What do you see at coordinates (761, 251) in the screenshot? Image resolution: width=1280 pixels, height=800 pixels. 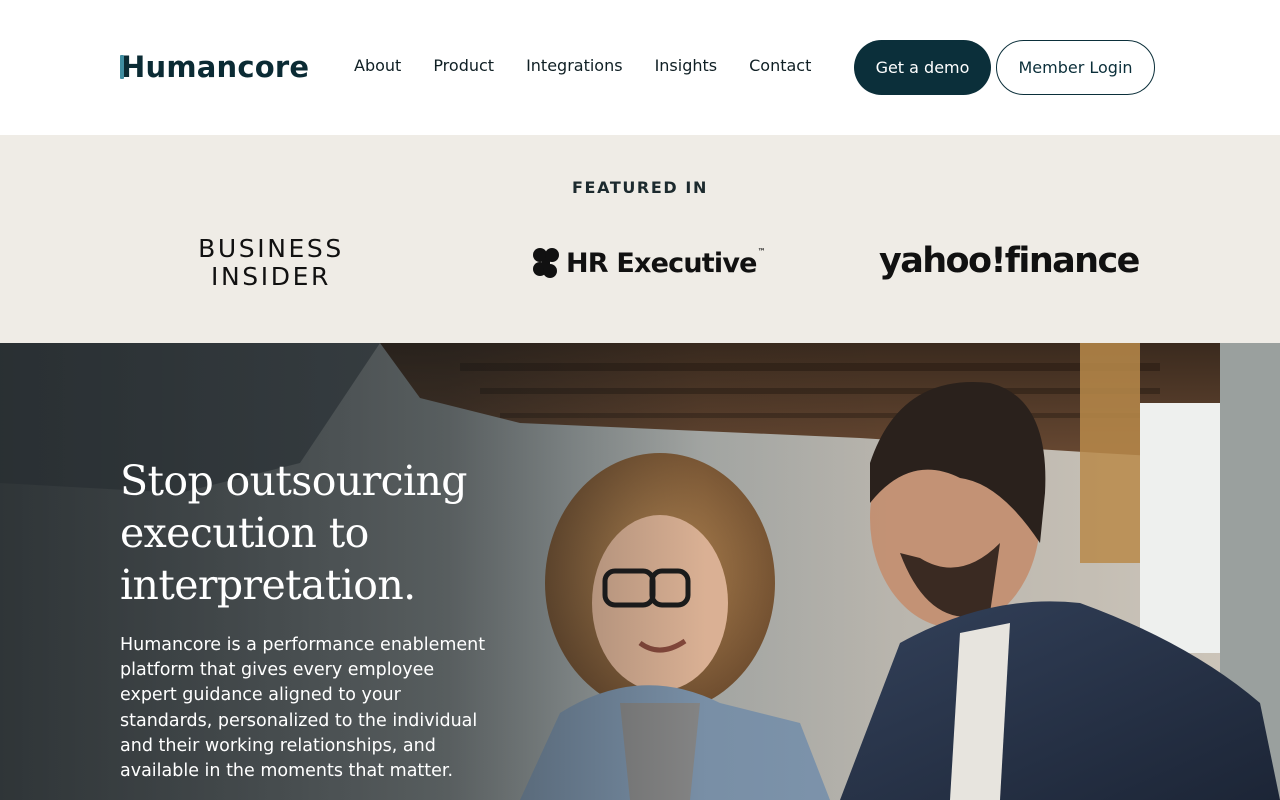 I see `trademark-symbol: ™` at bounding box center [761, 251].